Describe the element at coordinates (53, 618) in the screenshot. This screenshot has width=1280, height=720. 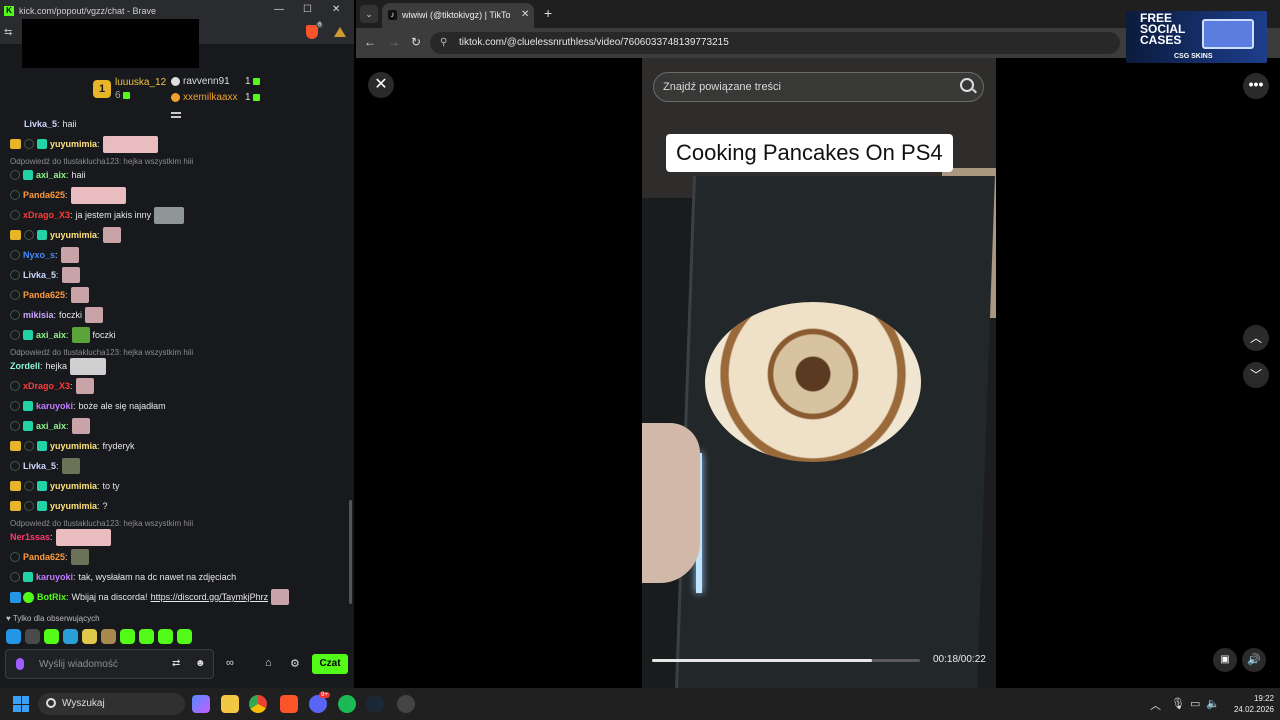
I see `followers-only-notice: ♥ Tylko dla obserwujących` at that location.